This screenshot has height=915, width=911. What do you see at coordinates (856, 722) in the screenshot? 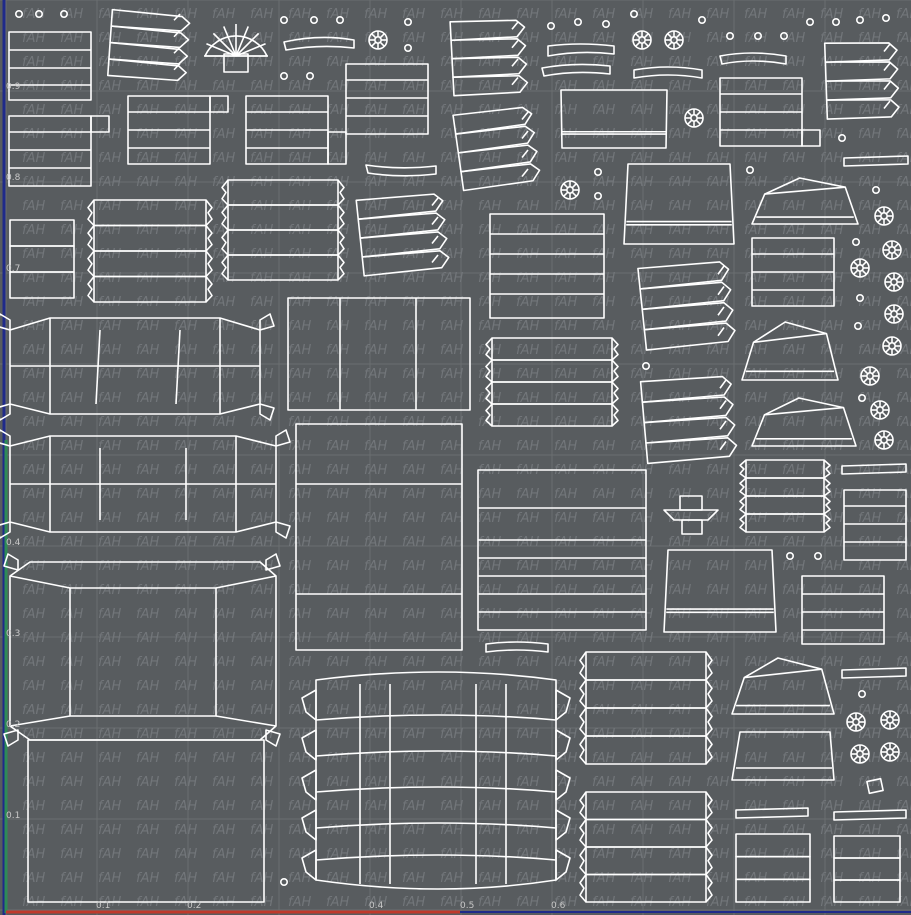
I see `uv-flower` at bounding box center [856, 722].